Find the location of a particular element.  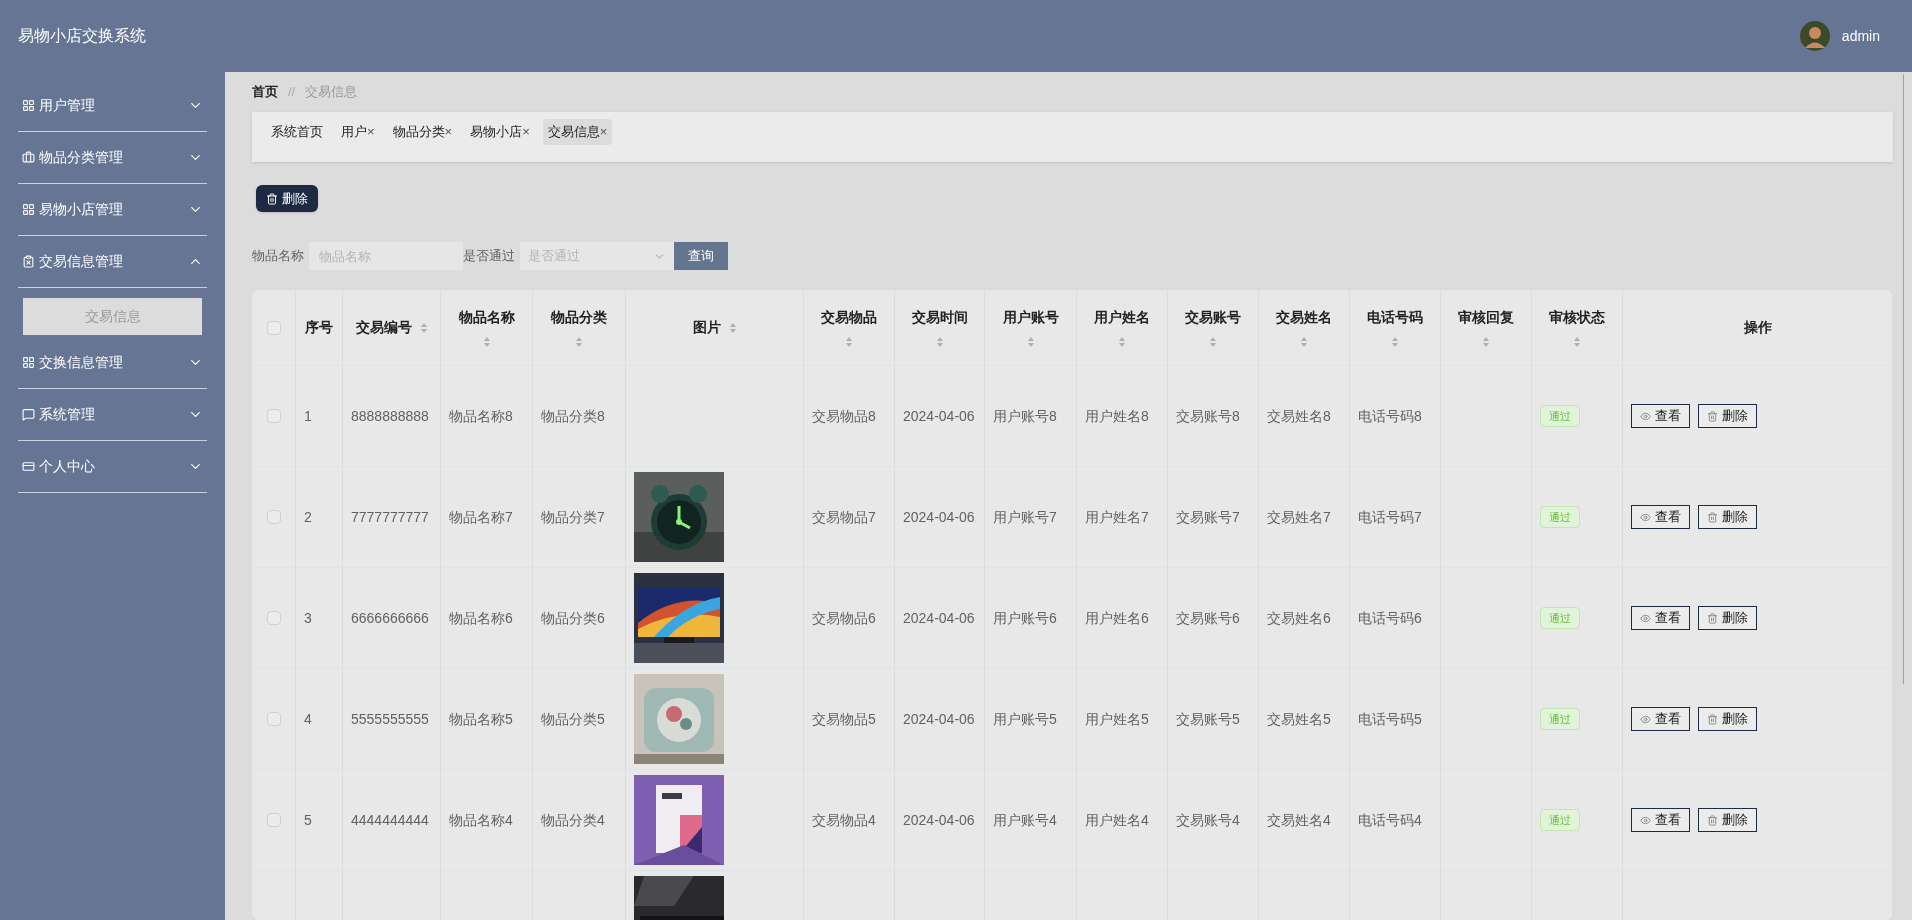

table-cell-text: 5555555555 is located at coordinates (390, 719).